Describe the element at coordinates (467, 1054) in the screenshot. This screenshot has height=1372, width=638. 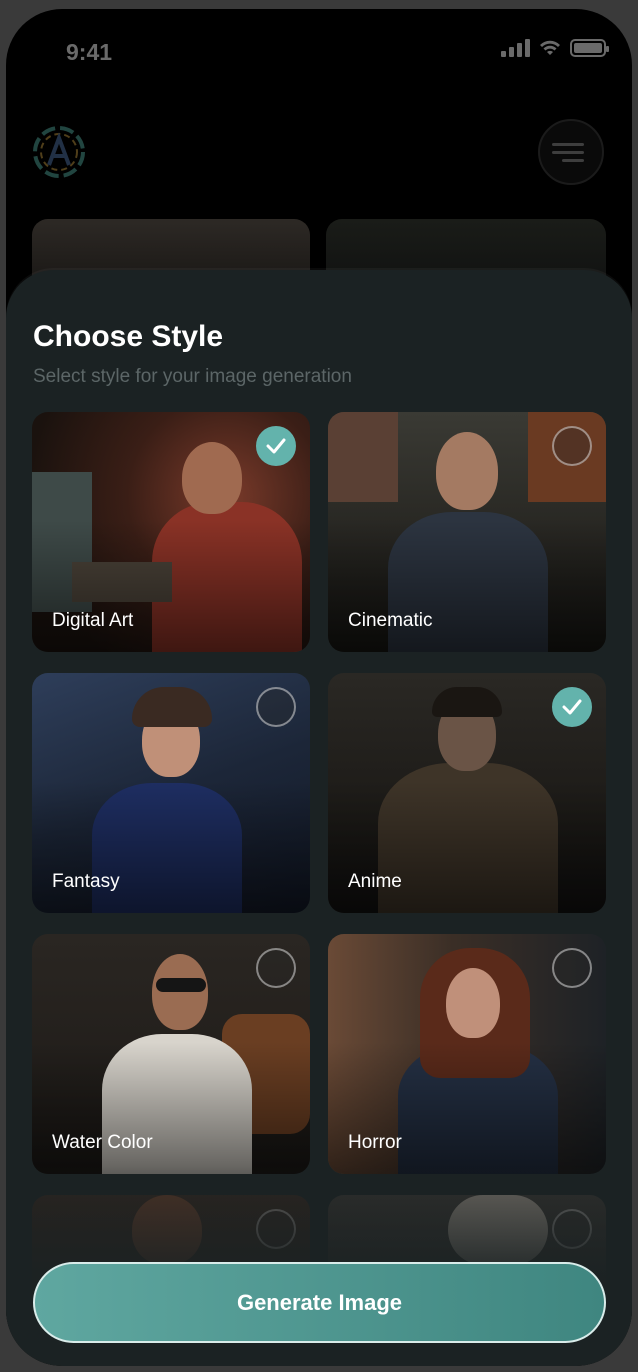
I see `style-card-horror: Horror` at that location.